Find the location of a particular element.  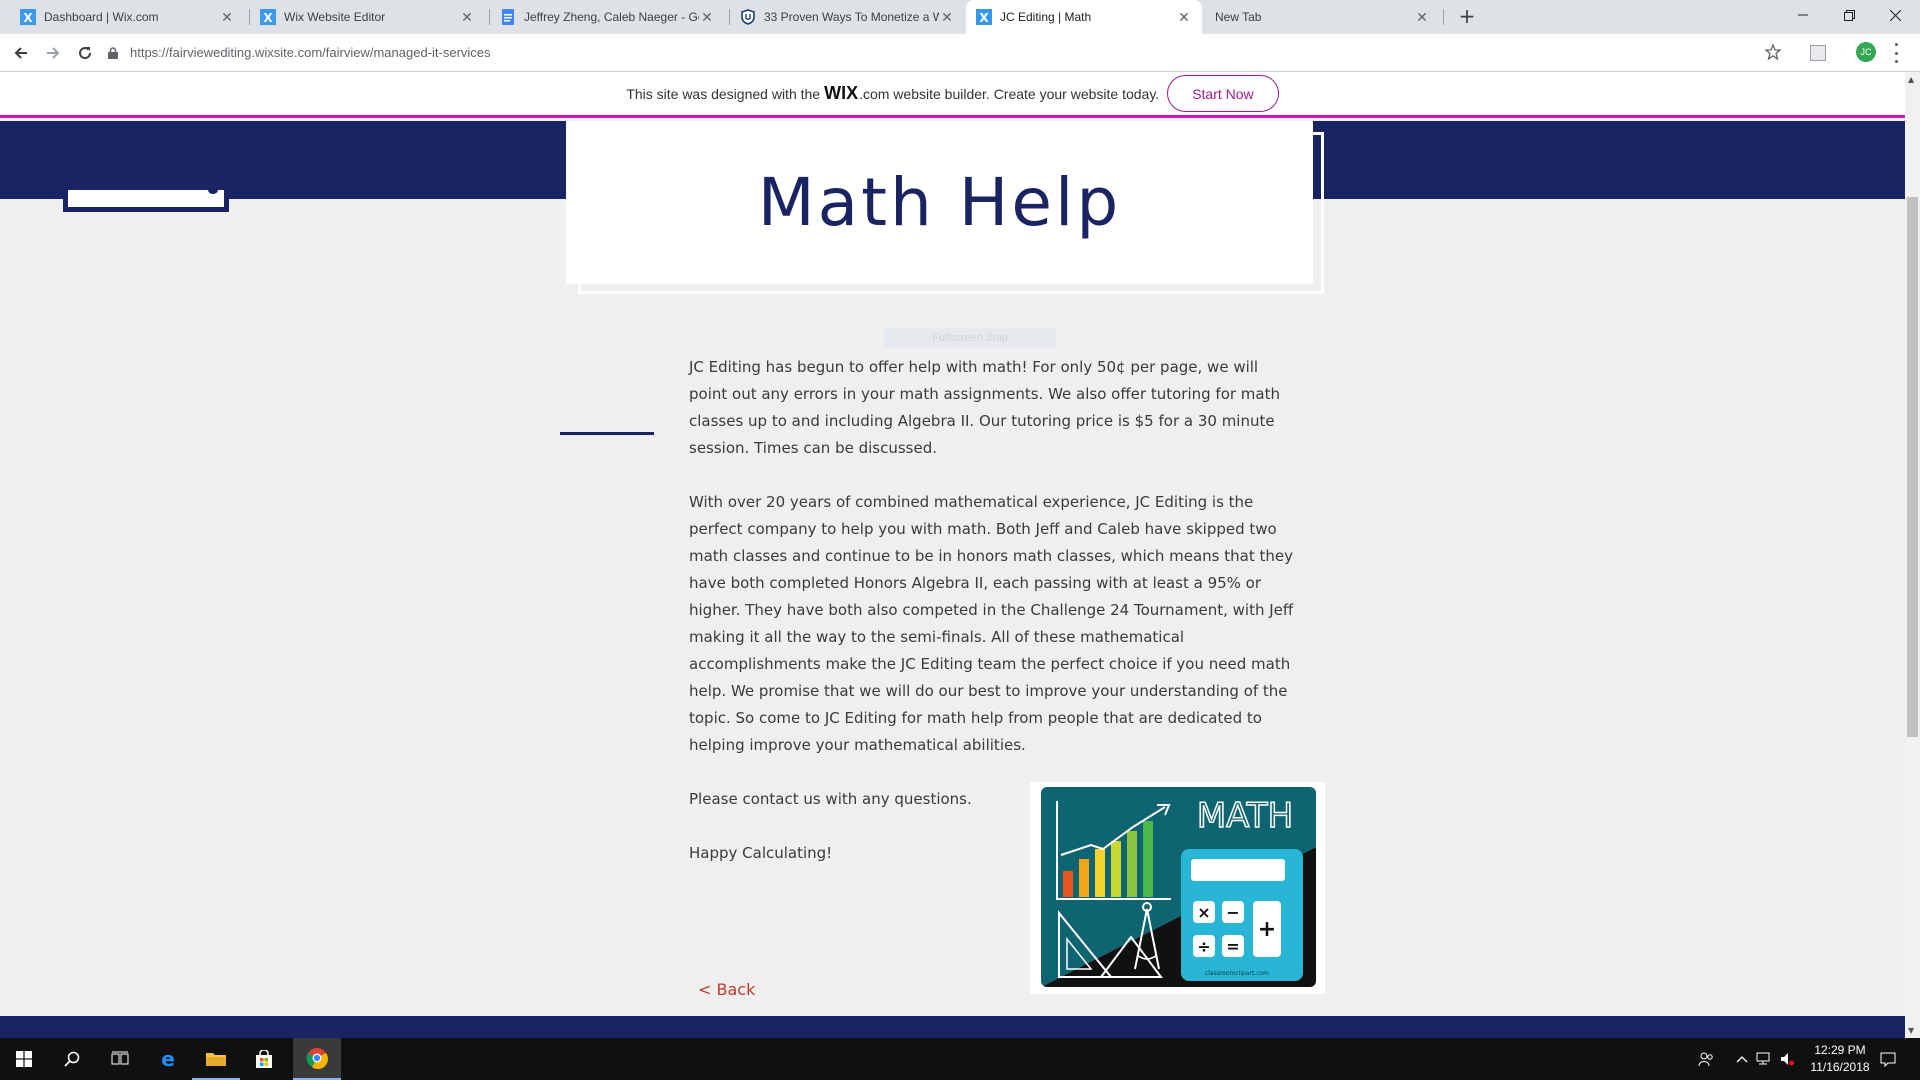

site-footer-band is located at coordinates (952, 1027).